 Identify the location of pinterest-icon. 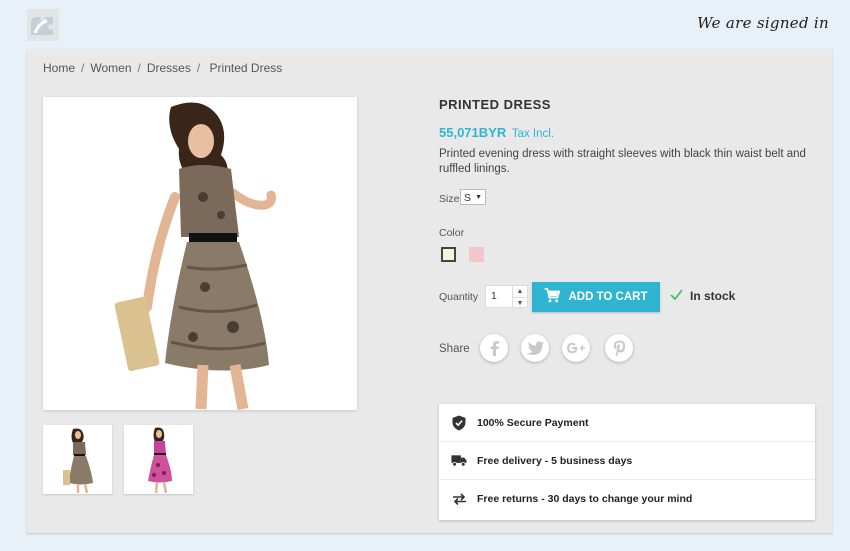
(619, 348).